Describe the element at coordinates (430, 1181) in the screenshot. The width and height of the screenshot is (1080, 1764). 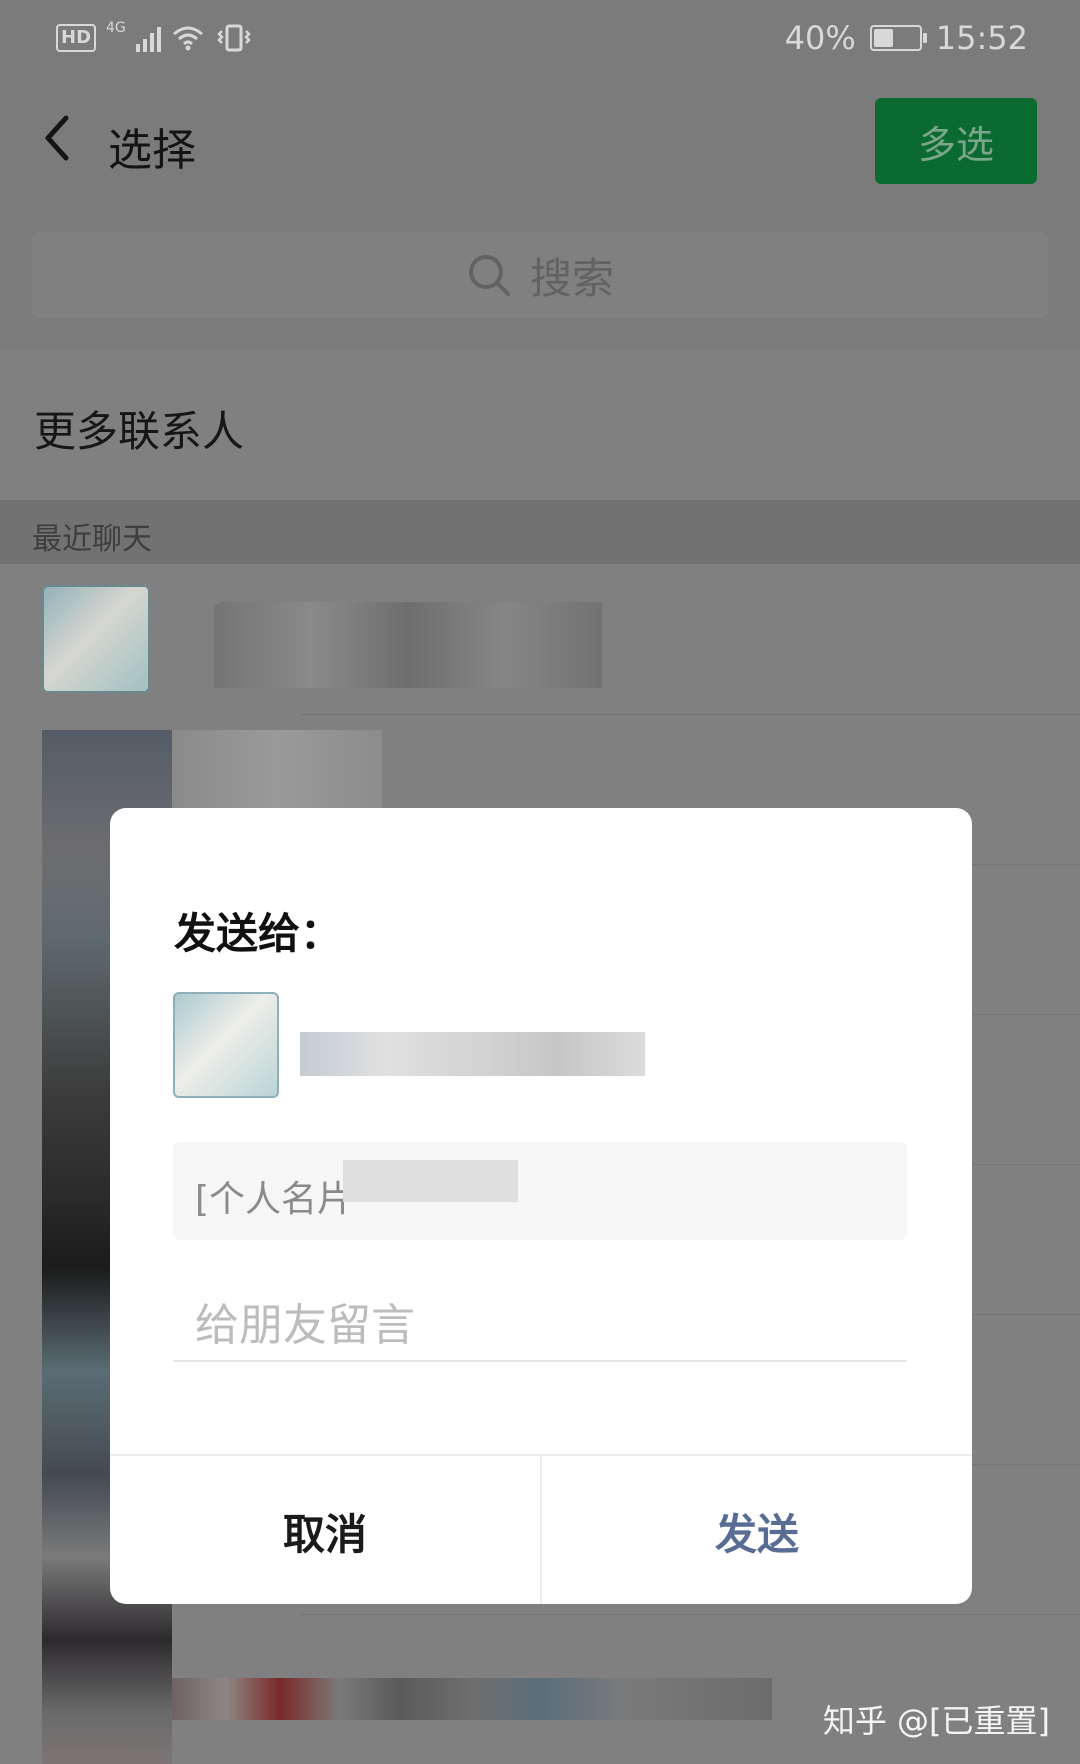
I see `pixelated-card-name` at that location.